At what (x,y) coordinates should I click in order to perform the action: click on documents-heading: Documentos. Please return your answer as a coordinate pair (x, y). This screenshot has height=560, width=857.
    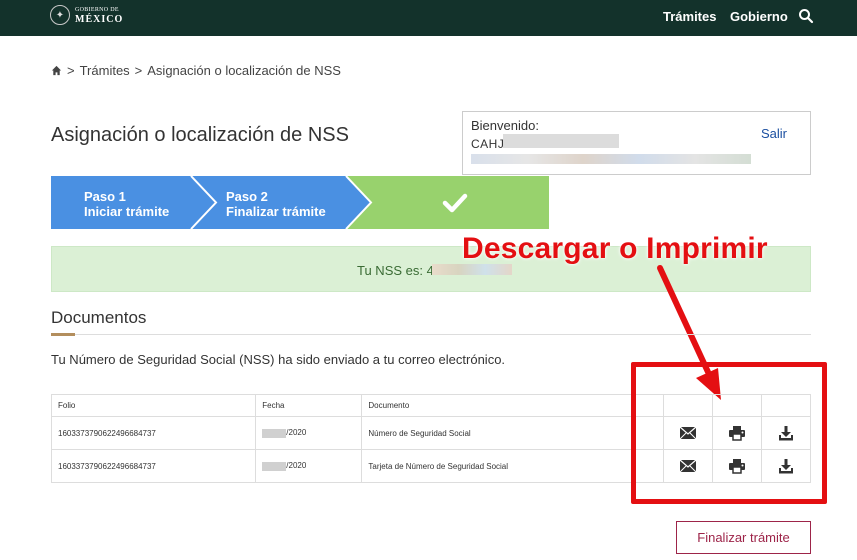
    Looking at the image, I should click on (99, 317).